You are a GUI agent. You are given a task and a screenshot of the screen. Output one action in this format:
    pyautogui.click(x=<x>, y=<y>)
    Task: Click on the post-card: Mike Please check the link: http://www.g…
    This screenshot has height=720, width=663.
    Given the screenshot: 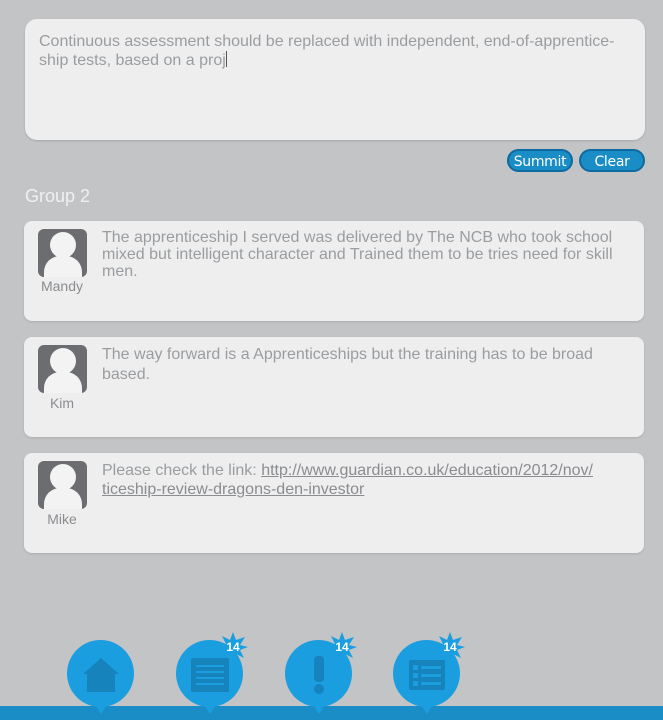 What is the action you would take?
    pyautogui.click(x=334, y=503)
    